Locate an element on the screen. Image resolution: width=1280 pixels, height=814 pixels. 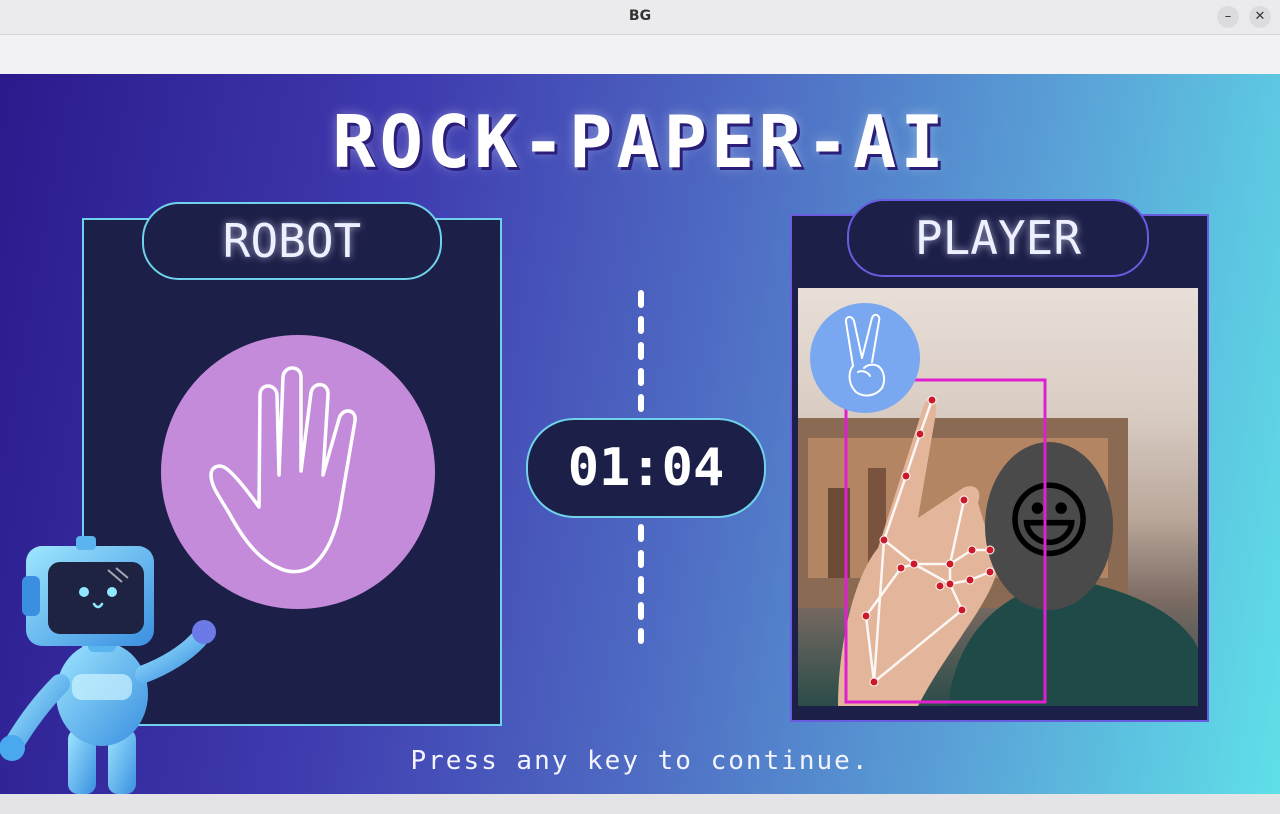
game-title: ROCK-PAPER-AI is located at coordinates (640, 142).